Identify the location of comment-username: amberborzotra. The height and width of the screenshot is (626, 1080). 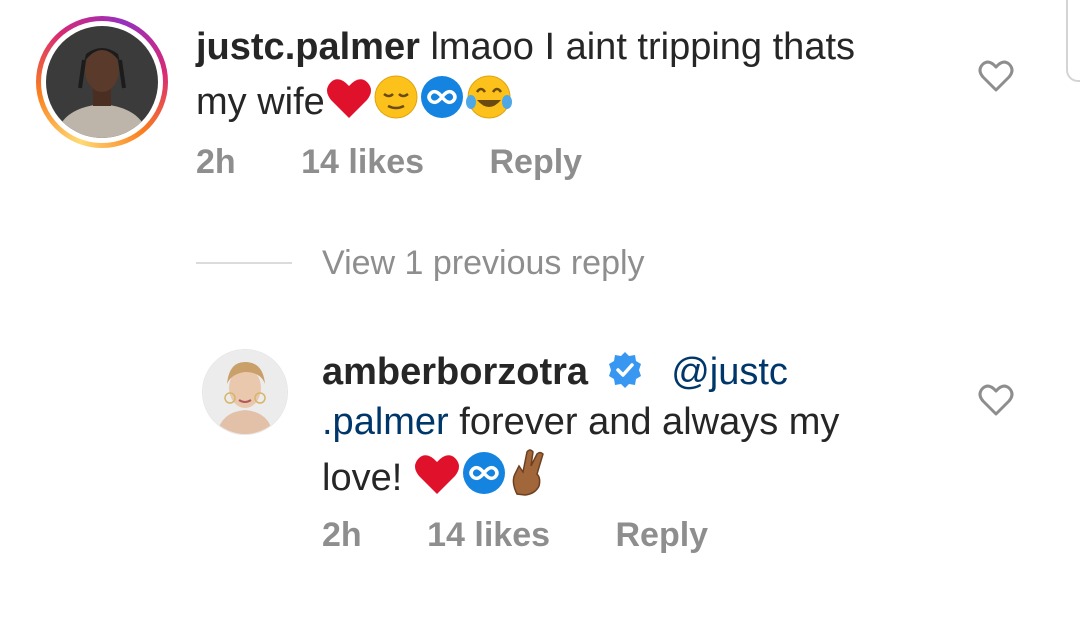
(455, 372).